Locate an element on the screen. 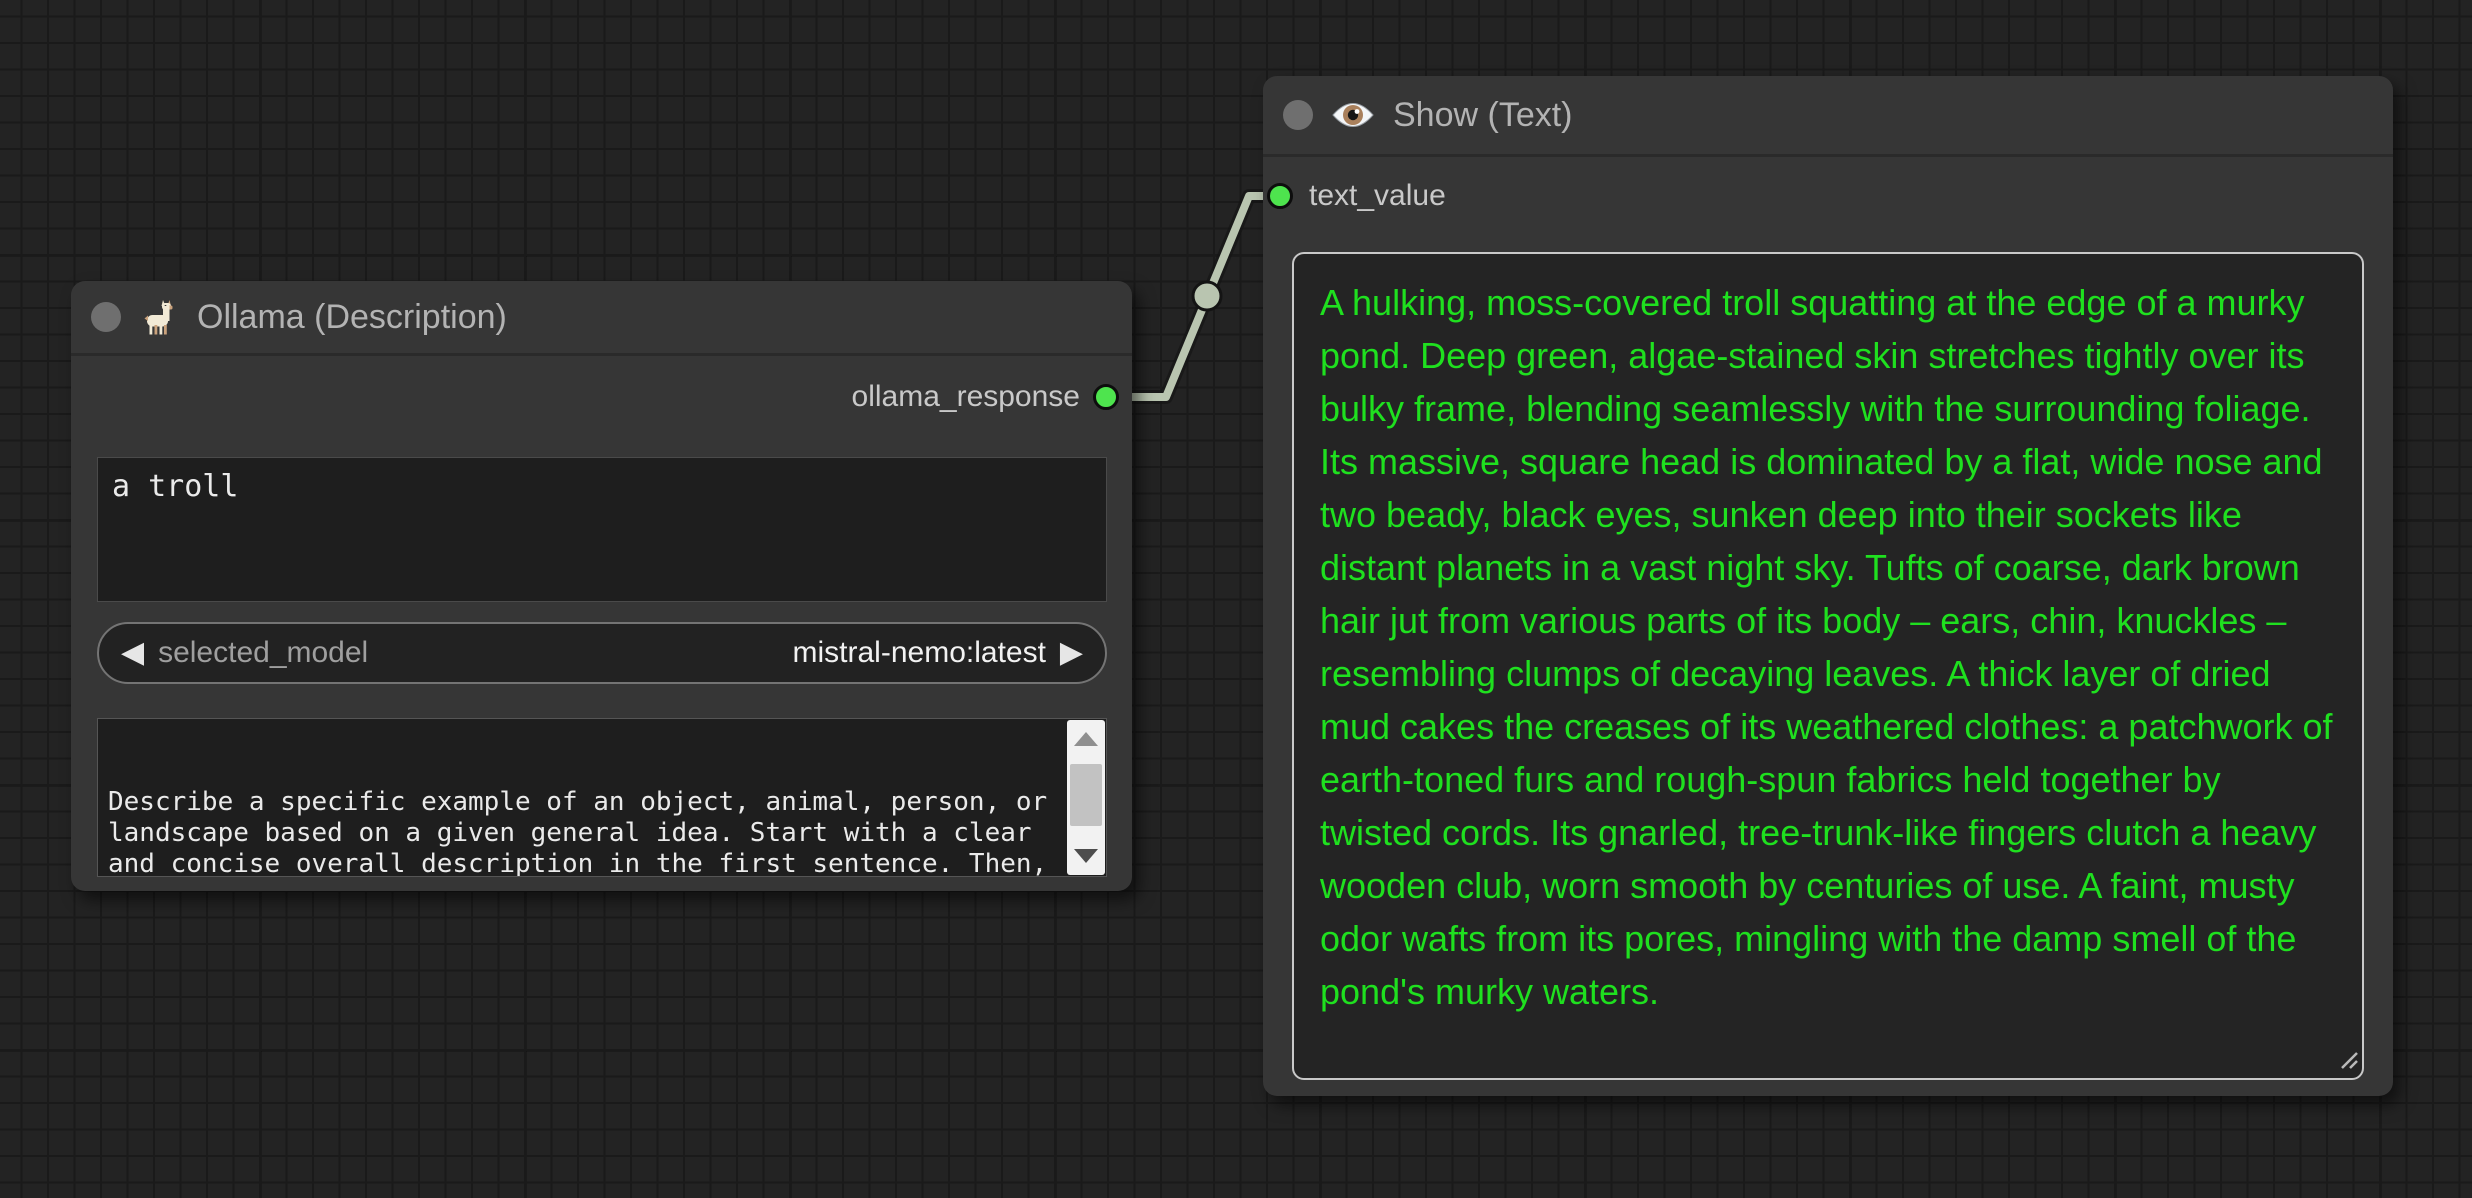 Image resolution: width=2472 pixels, height=1198 pixels. input-slot-dot is located at coordinates (1280, 196).